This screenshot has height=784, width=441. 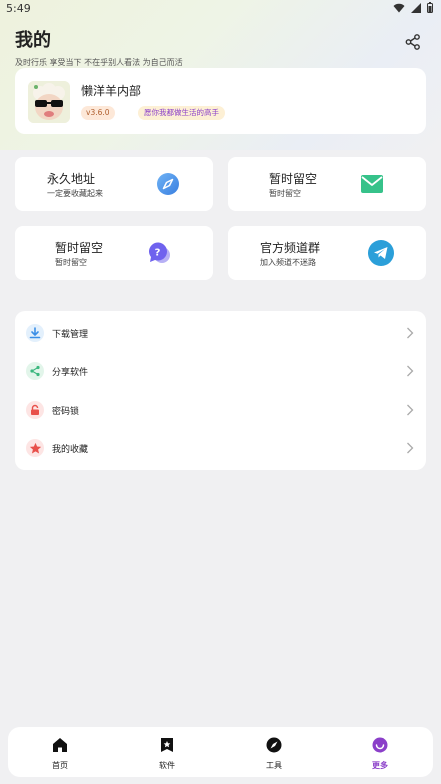 What do you see at coordinates (290, 248) in the screenshot?
I see `card-title: 官方频道群` at bounding box center [290, 248].